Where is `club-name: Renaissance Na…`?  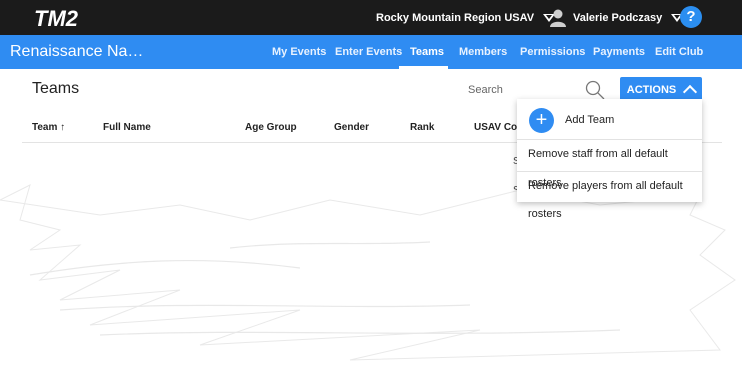
club-name: Renaissance Na… is located at coordinates (77, 51).